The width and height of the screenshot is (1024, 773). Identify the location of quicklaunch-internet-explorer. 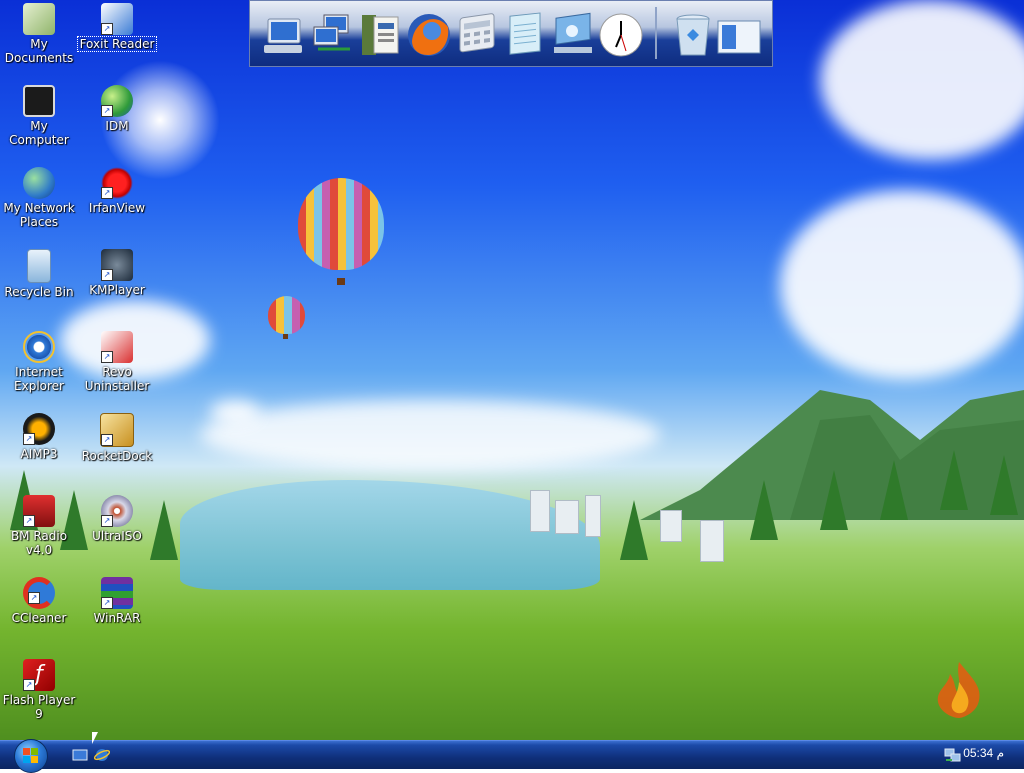
(102, 755).